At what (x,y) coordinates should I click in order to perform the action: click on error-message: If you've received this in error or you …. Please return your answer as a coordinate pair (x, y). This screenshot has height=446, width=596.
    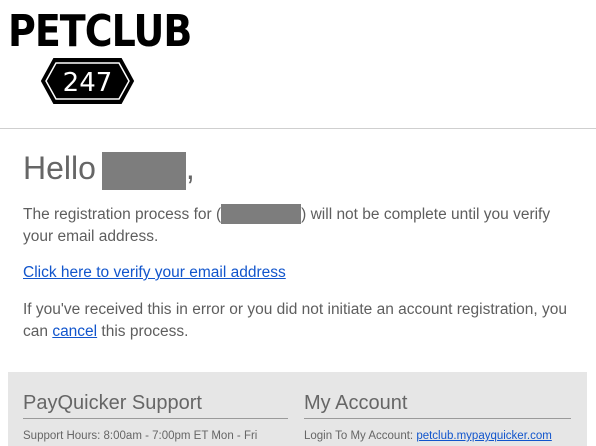
    Looking at the image, I should click on (303, 321).